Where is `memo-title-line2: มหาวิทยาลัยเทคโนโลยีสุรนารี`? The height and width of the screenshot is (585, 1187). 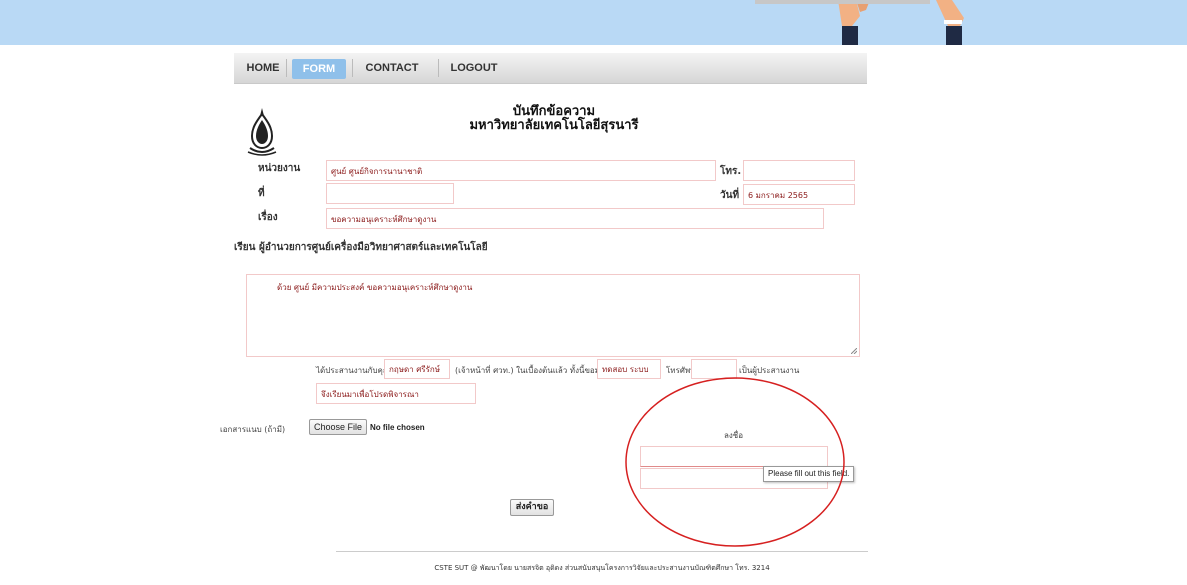 memo-title-line2: มหาวิทยาลัยเทคโนโลยีสุรนารี is located at coordinates (554, 125).